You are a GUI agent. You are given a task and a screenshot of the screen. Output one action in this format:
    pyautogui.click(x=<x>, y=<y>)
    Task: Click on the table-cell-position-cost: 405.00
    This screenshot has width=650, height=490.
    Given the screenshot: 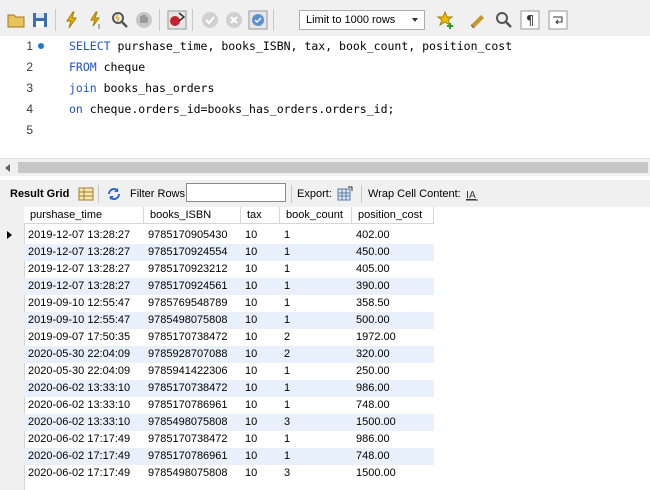 What is the action you would take?
    pyautogui.click(x=393, y=269)
    